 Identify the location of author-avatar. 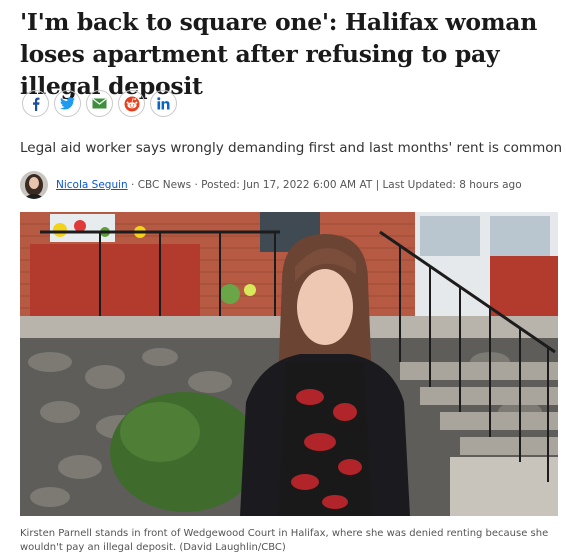
(34, 185).